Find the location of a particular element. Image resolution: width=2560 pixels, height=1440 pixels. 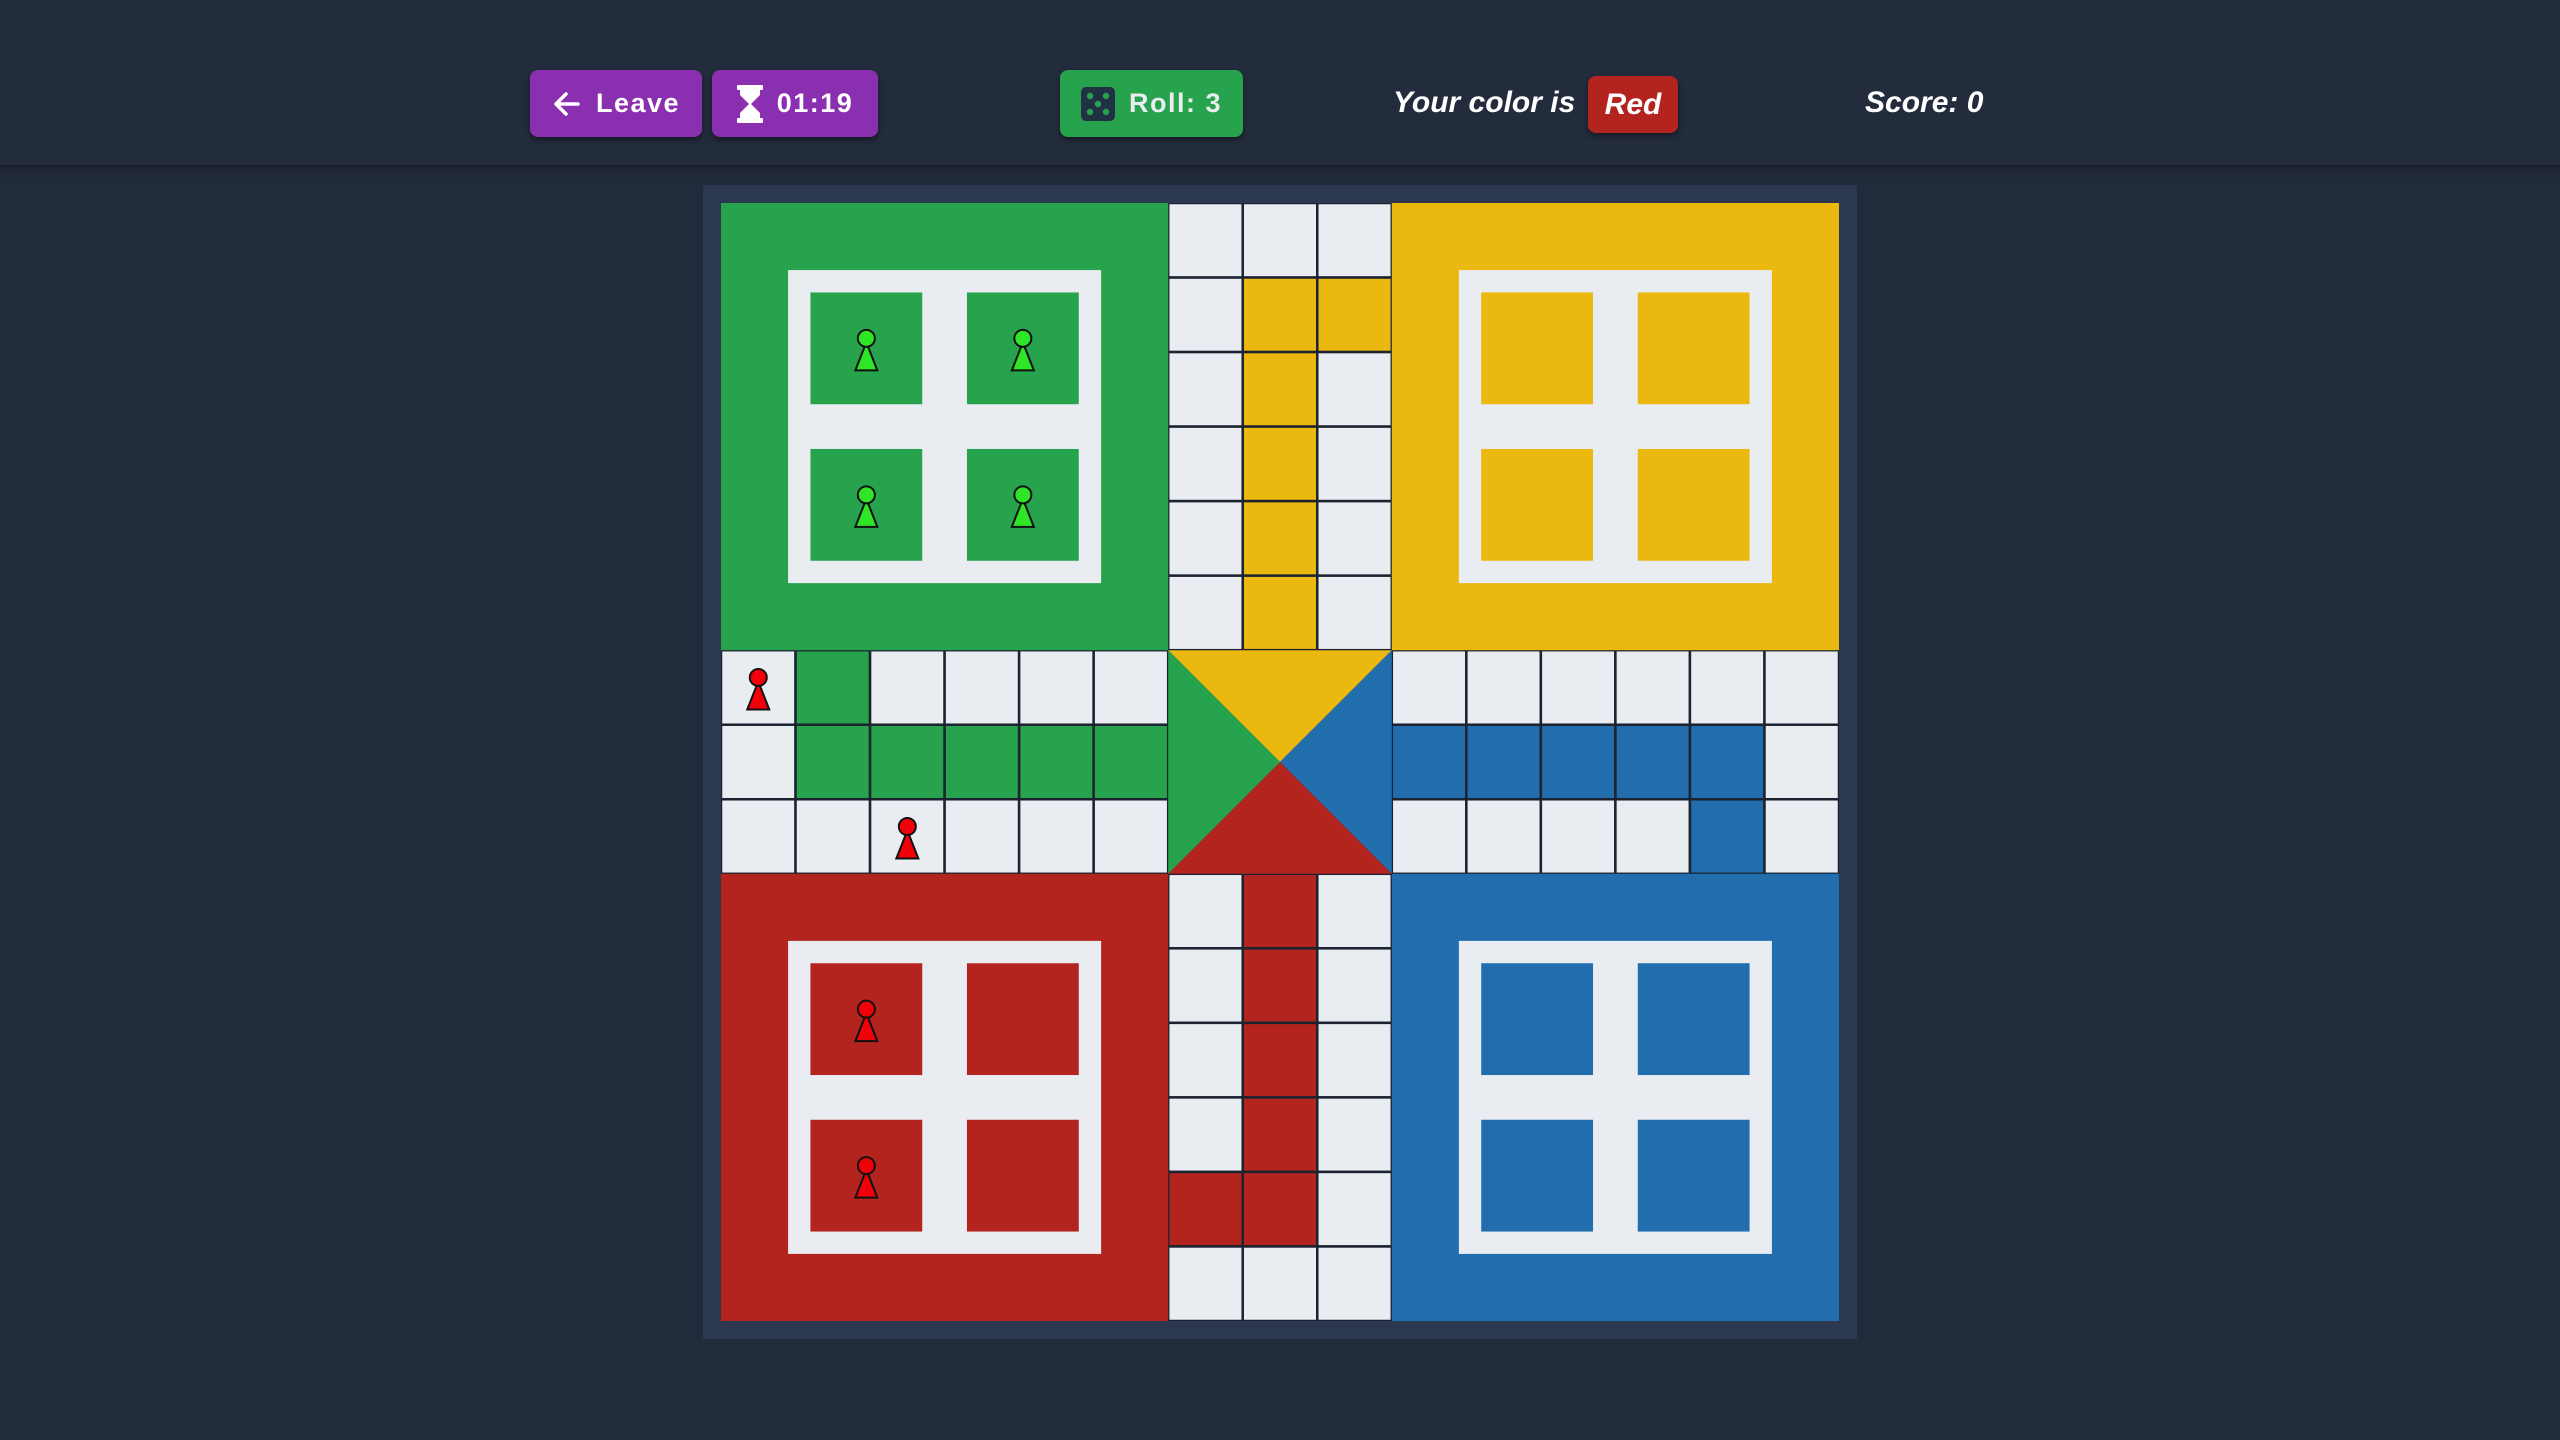

roll-label: Roll: 3 is located at coordinates (1175, 103).